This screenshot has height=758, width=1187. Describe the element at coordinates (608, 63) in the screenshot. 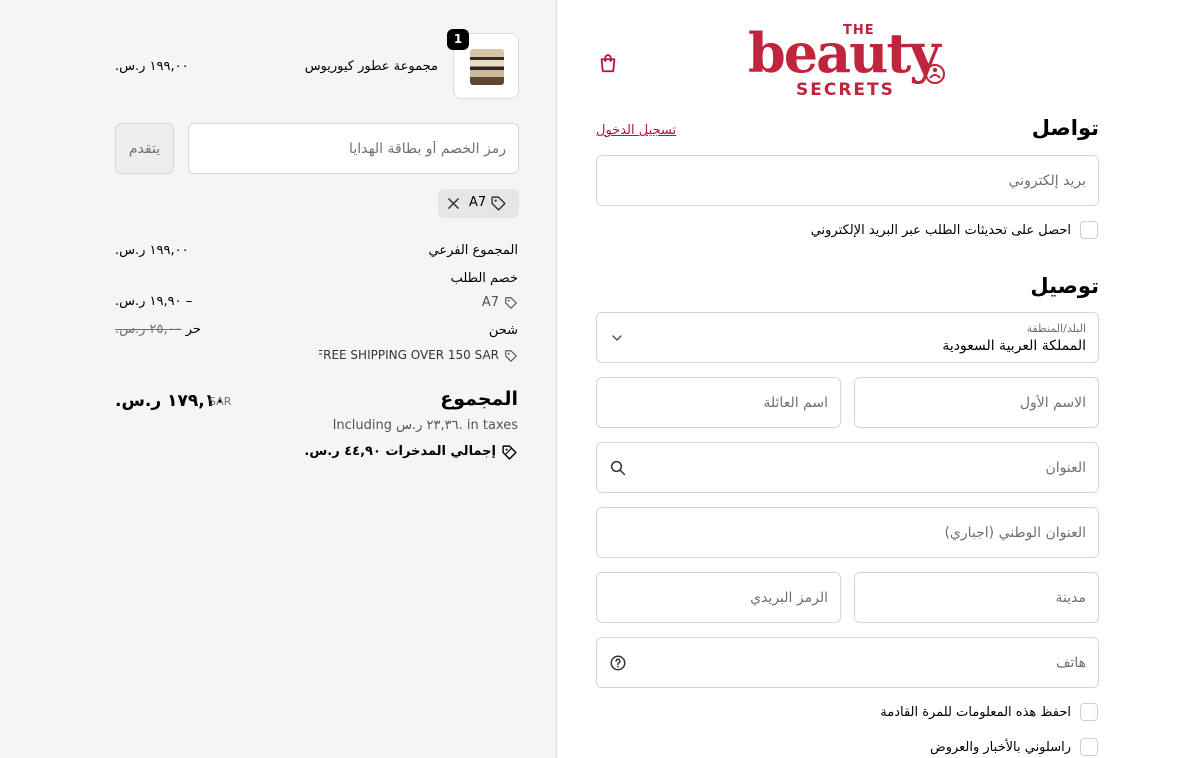

I see `shopping-bag-icon` at that location.